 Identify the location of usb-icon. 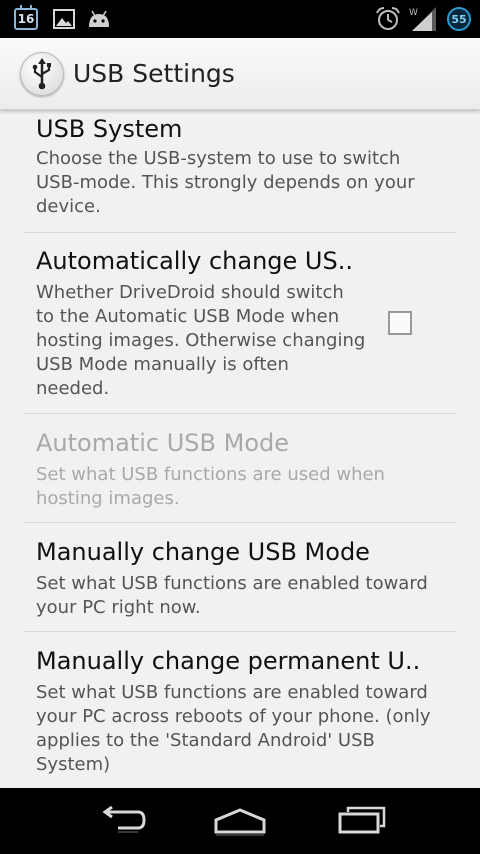
(42, 73).